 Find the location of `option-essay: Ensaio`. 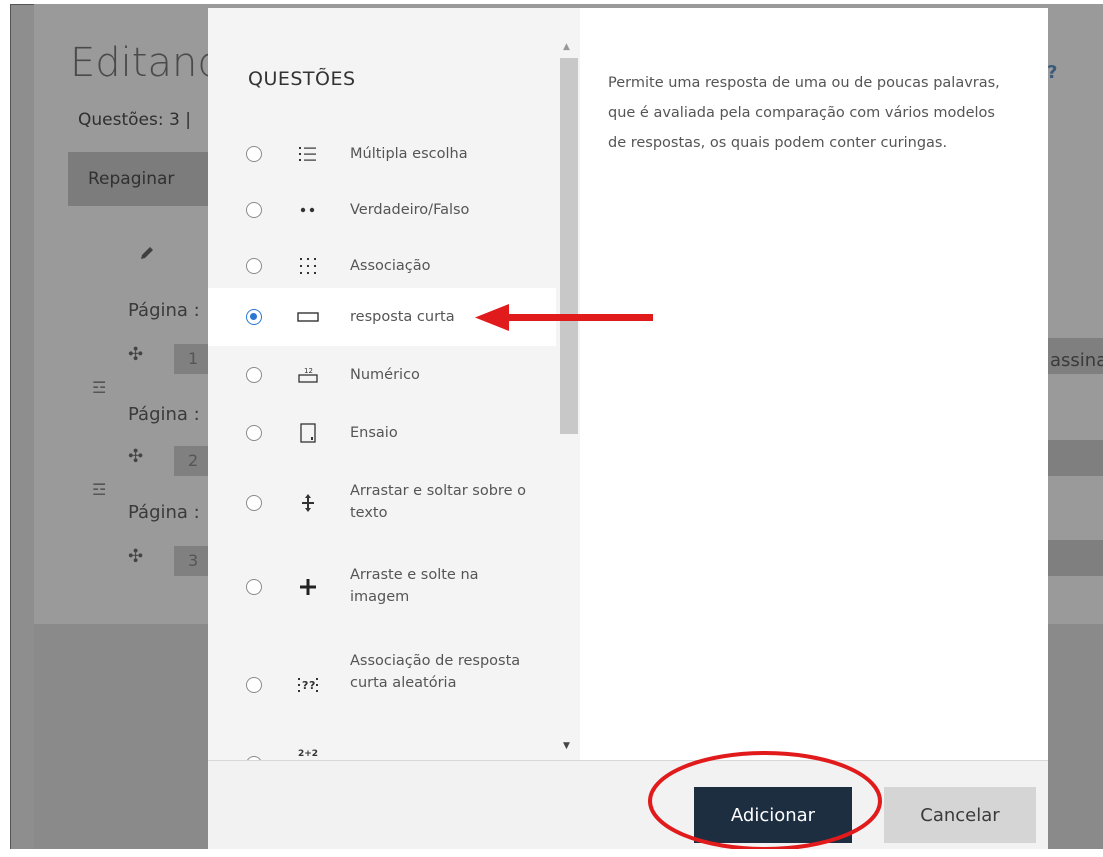

option-essay: Ensaio is located at coordinates (382, 433).